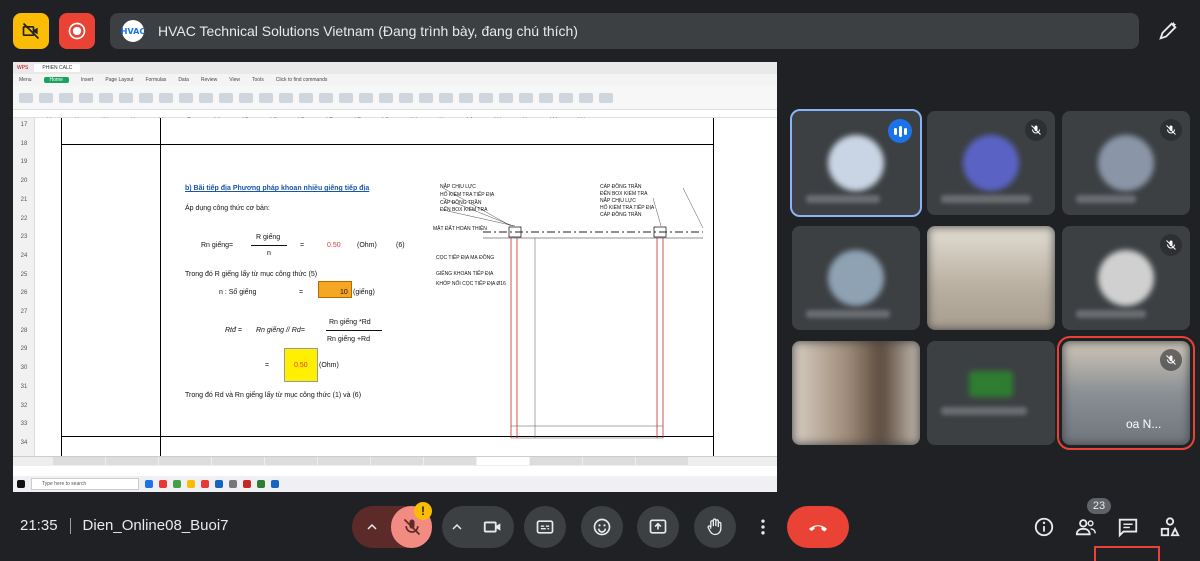 This screenshot has width=1200, height=561. I want to click on people-icon, so click(1086, 527).